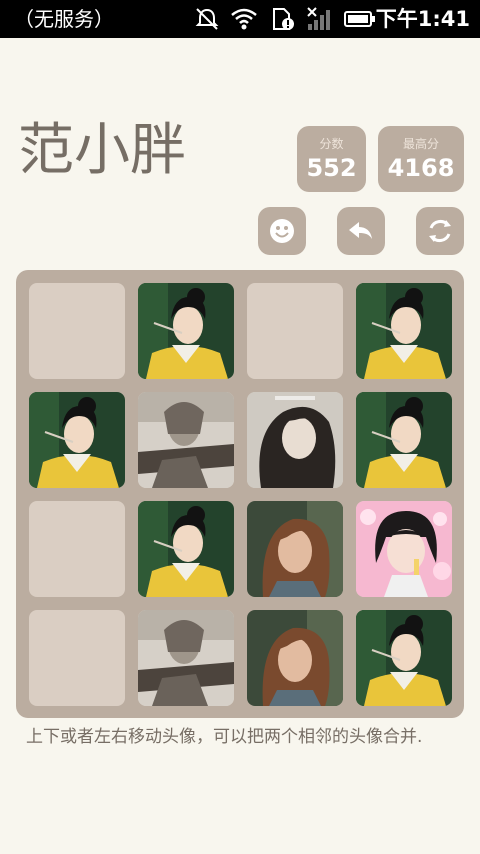 Image resolution: width=480 pixels, height=854 pixels. What do you see at coordinates (64, 19) in the screenshot?
I see `carrier-text: （无服务）` at bounding box center [64, 19].